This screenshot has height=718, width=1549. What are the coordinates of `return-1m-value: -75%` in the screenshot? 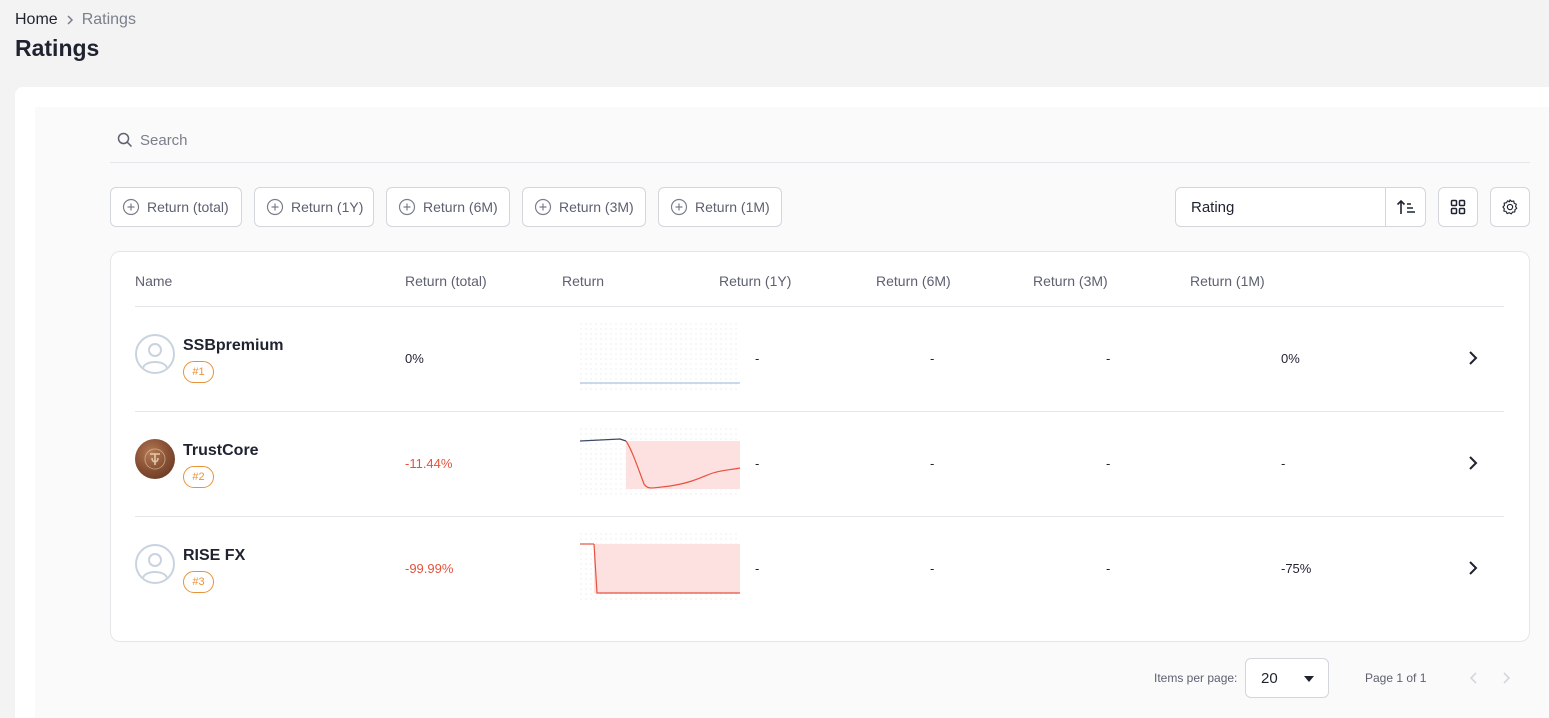 It's located at (1296, 568).